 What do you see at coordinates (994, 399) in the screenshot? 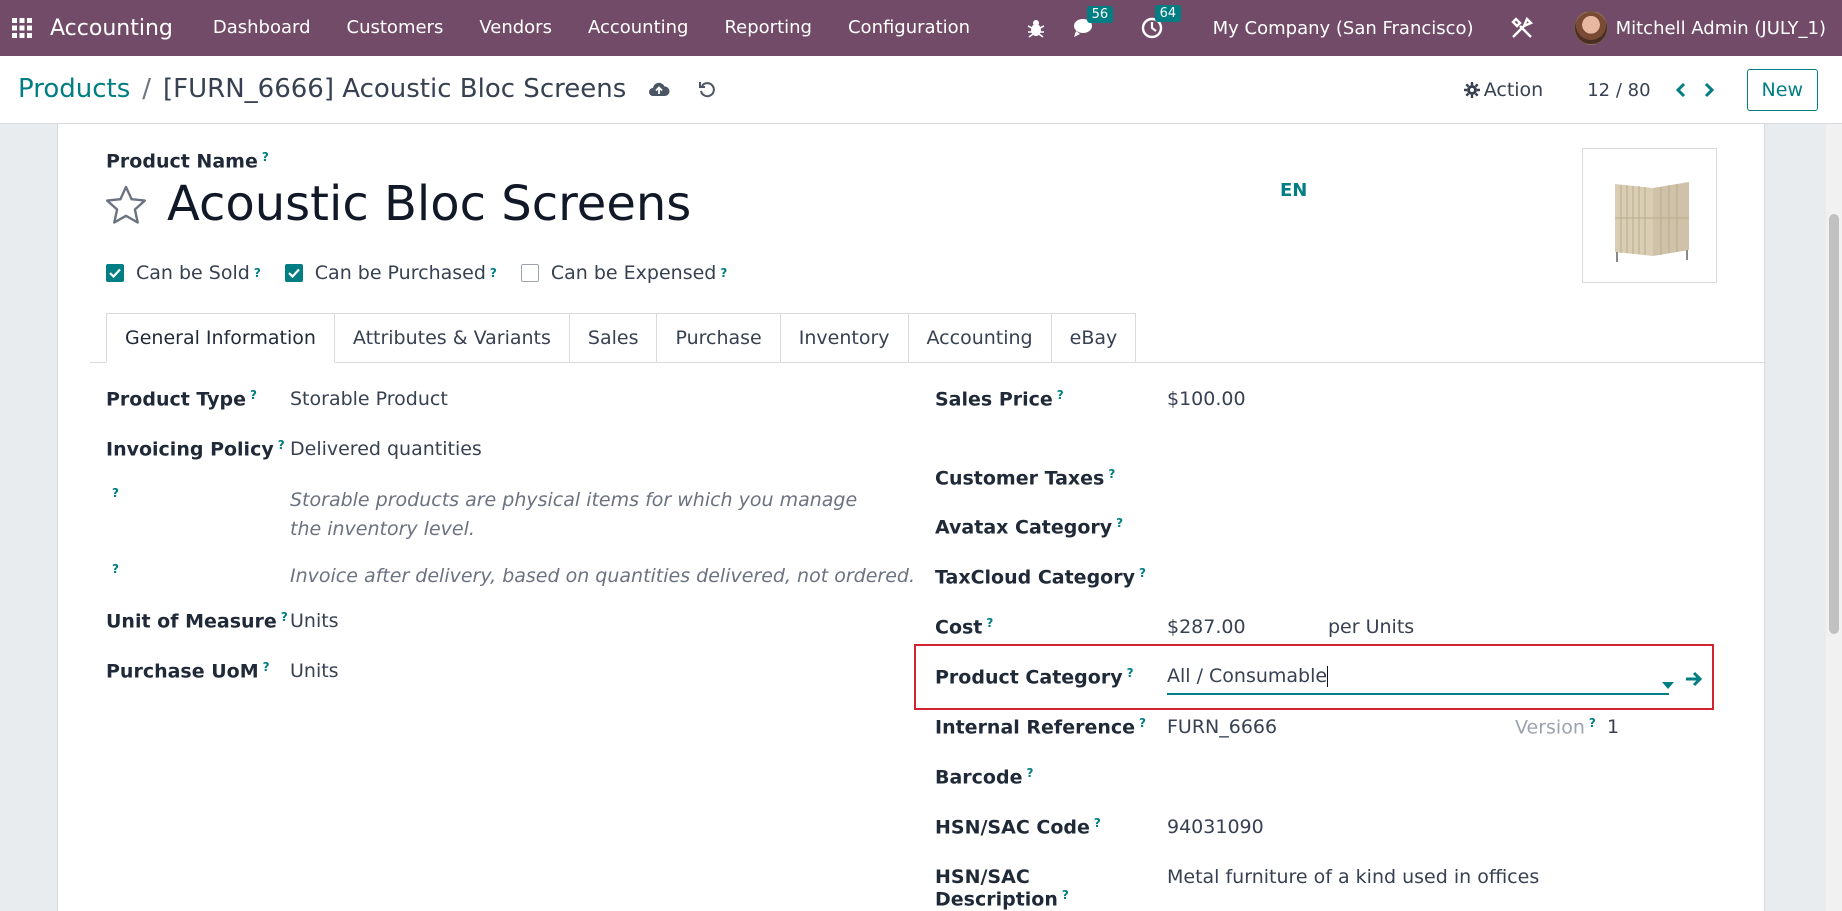
I see `sales-price-label: Sales Price` at bounding box center [994, 399].